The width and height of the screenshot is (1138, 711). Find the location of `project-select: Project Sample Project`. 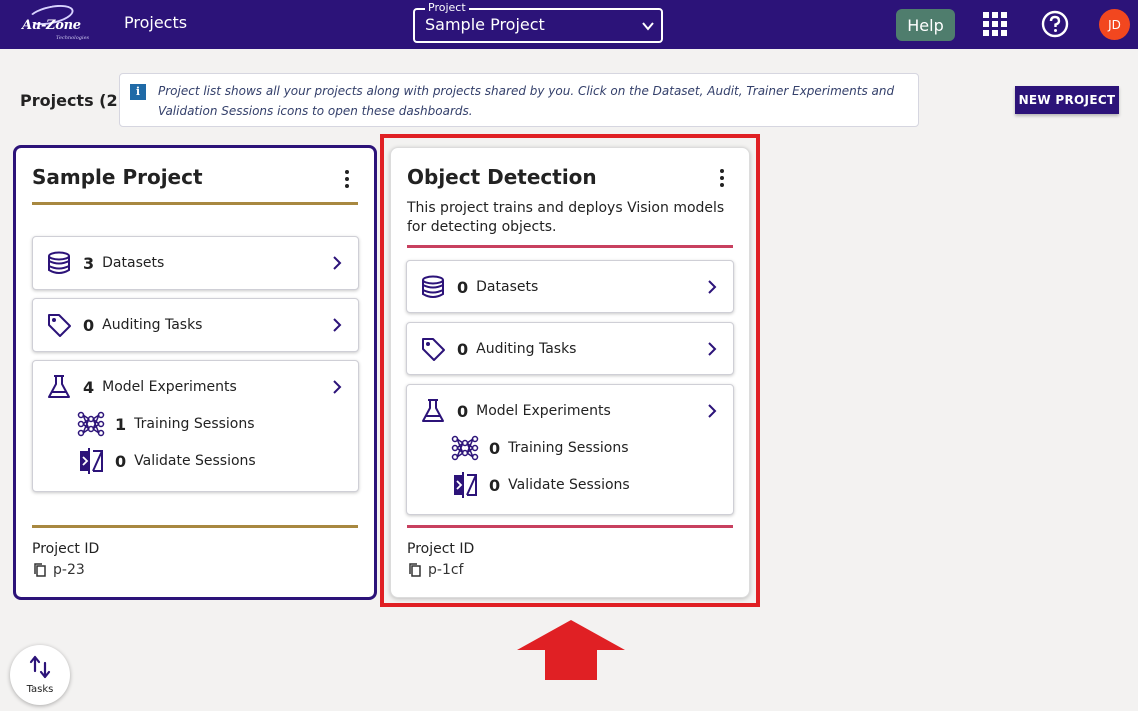

project-select: Project Sample Project is located at coordinates (538, 22).